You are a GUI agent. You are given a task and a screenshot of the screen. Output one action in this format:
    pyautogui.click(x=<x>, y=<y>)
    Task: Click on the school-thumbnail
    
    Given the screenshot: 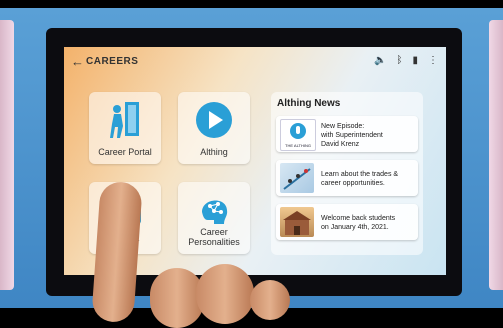 What is the action you would take?
    pyautogui.click(x=297, y=222)
    